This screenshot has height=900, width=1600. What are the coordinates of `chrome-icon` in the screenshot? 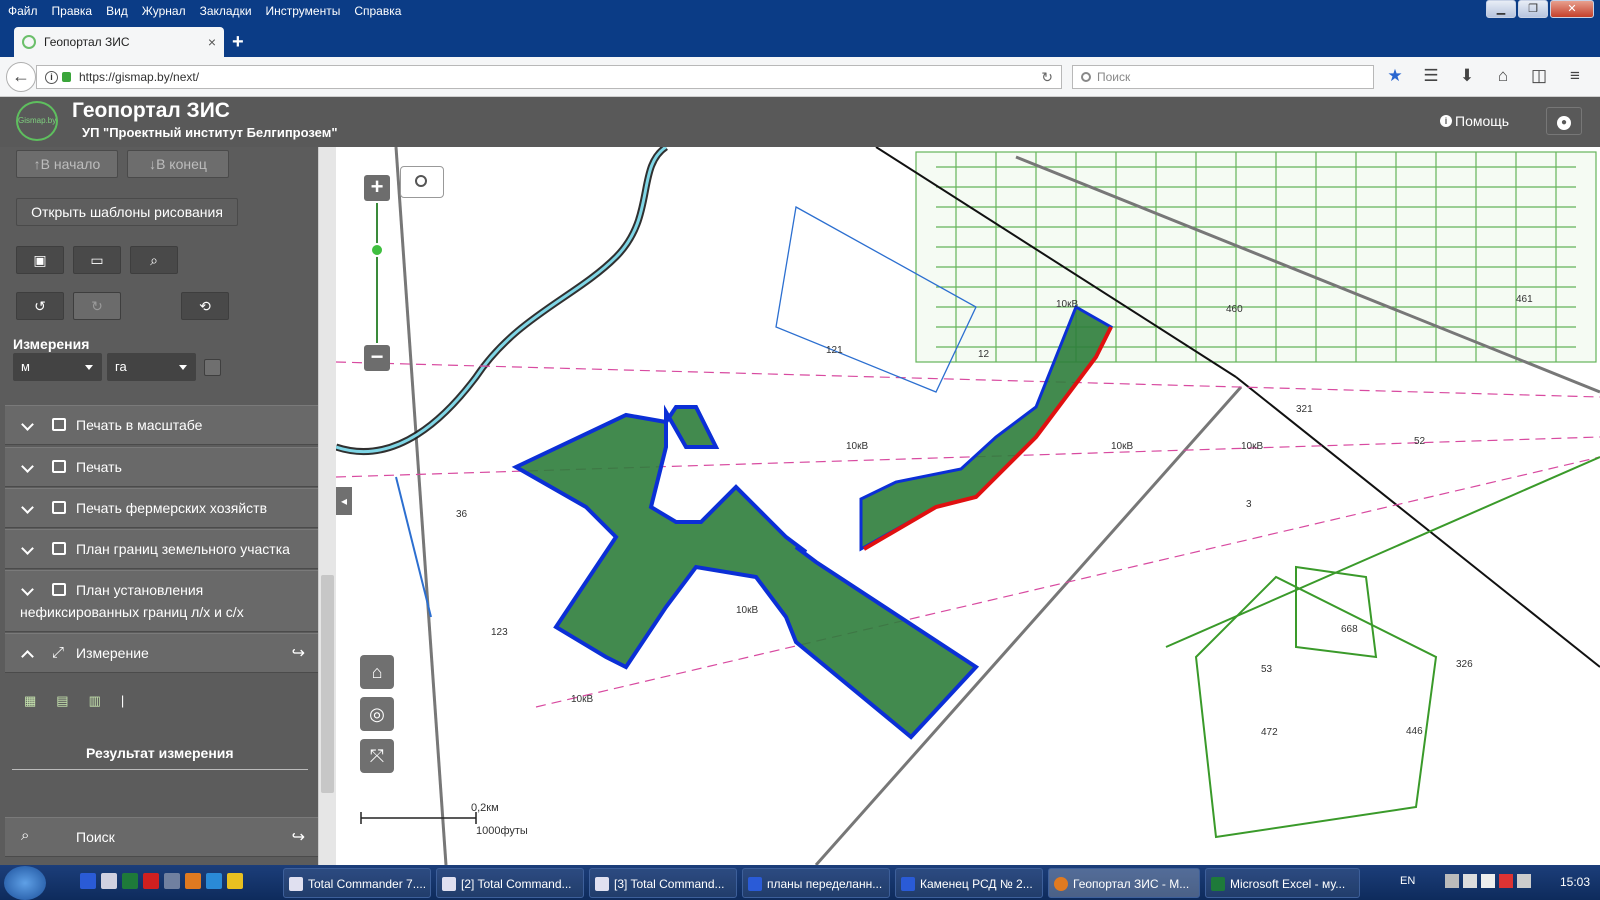 It's located at (235, 881).